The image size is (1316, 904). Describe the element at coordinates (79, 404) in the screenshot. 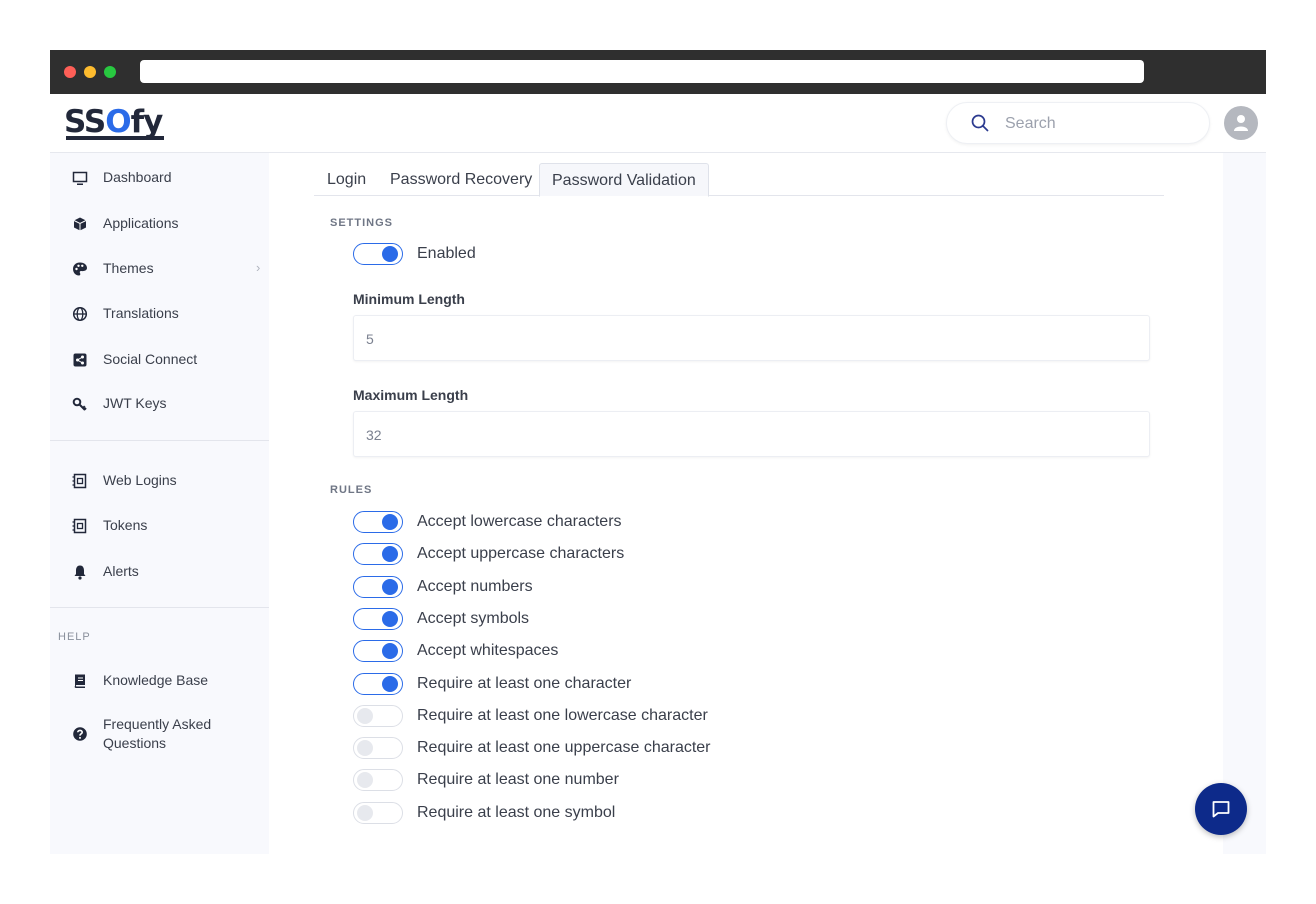

I see `key-icon` at that location.